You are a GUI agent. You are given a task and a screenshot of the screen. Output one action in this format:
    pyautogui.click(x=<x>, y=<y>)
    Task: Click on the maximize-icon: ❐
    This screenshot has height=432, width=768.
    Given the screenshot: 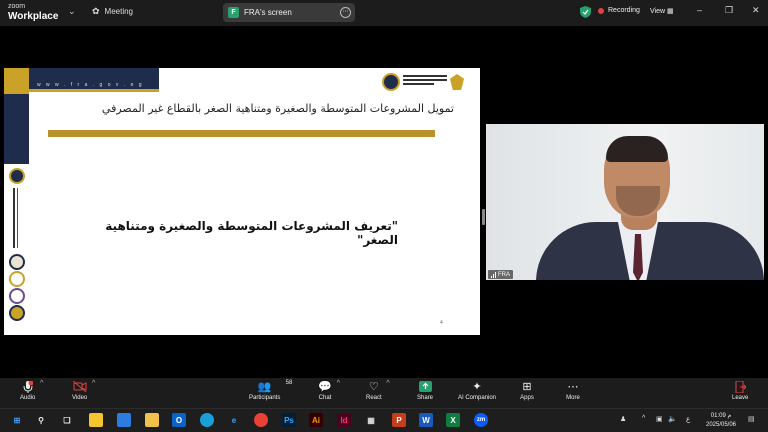 What is the action you would take?
    pyautogui.click(x=729, y=10)
    